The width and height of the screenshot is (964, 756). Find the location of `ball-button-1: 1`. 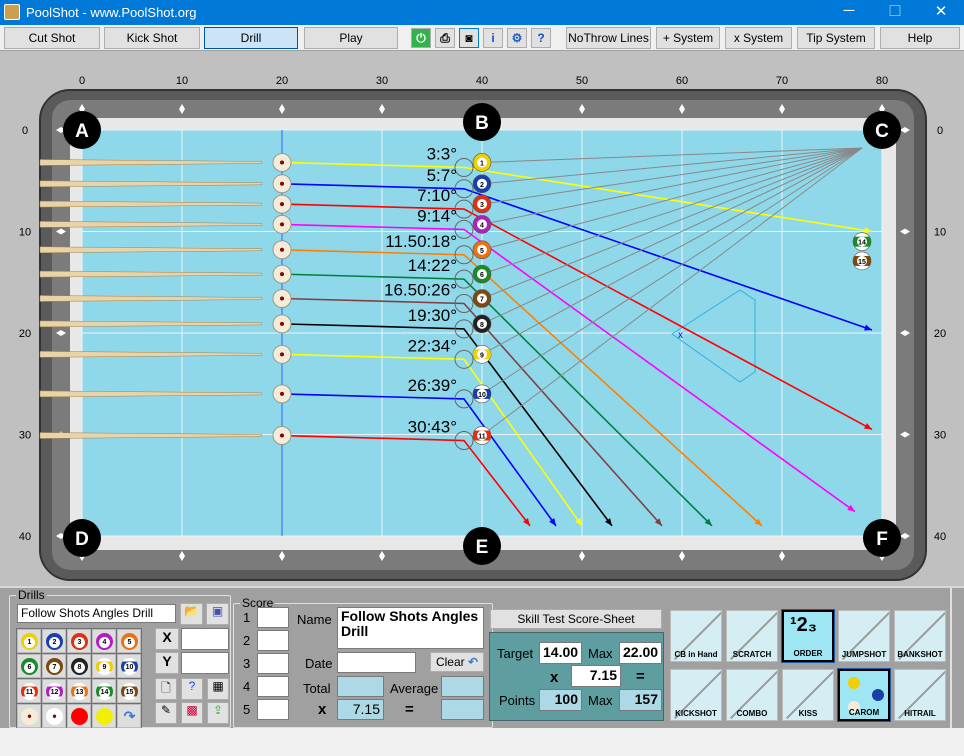

ball-button-1: 1 is located at coordinates (29, 641).